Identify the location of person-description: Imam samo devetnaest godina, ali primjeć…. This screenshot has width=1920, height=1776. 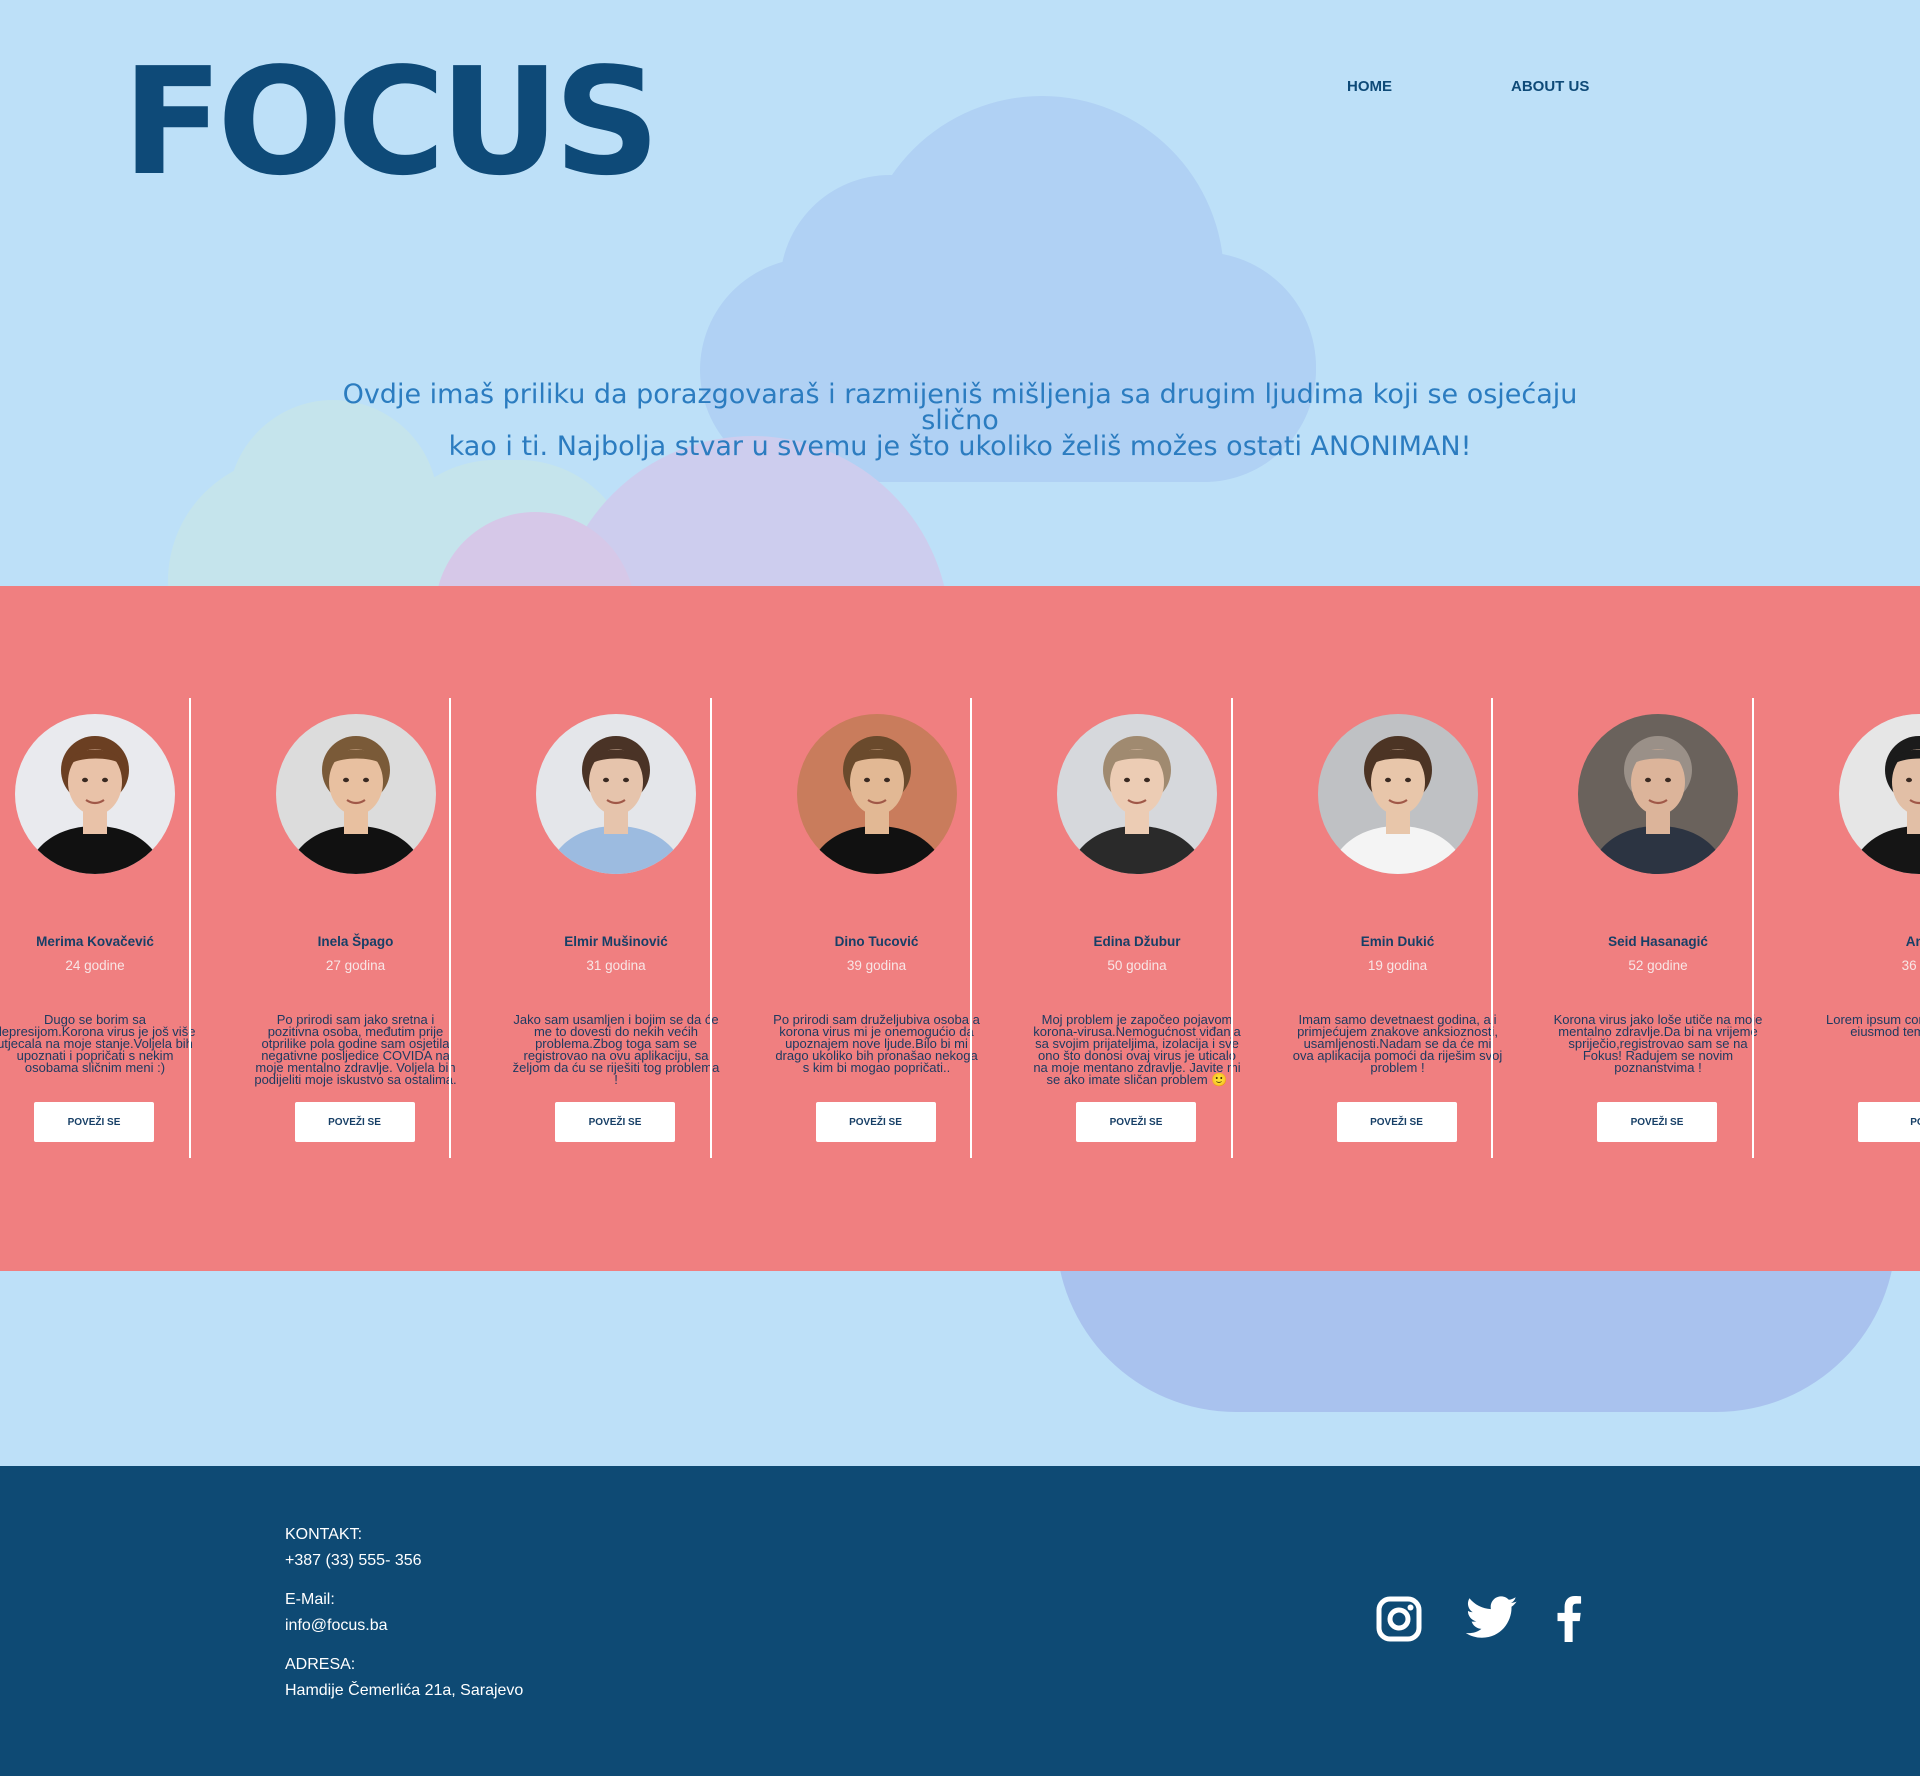
(1397, 1043).